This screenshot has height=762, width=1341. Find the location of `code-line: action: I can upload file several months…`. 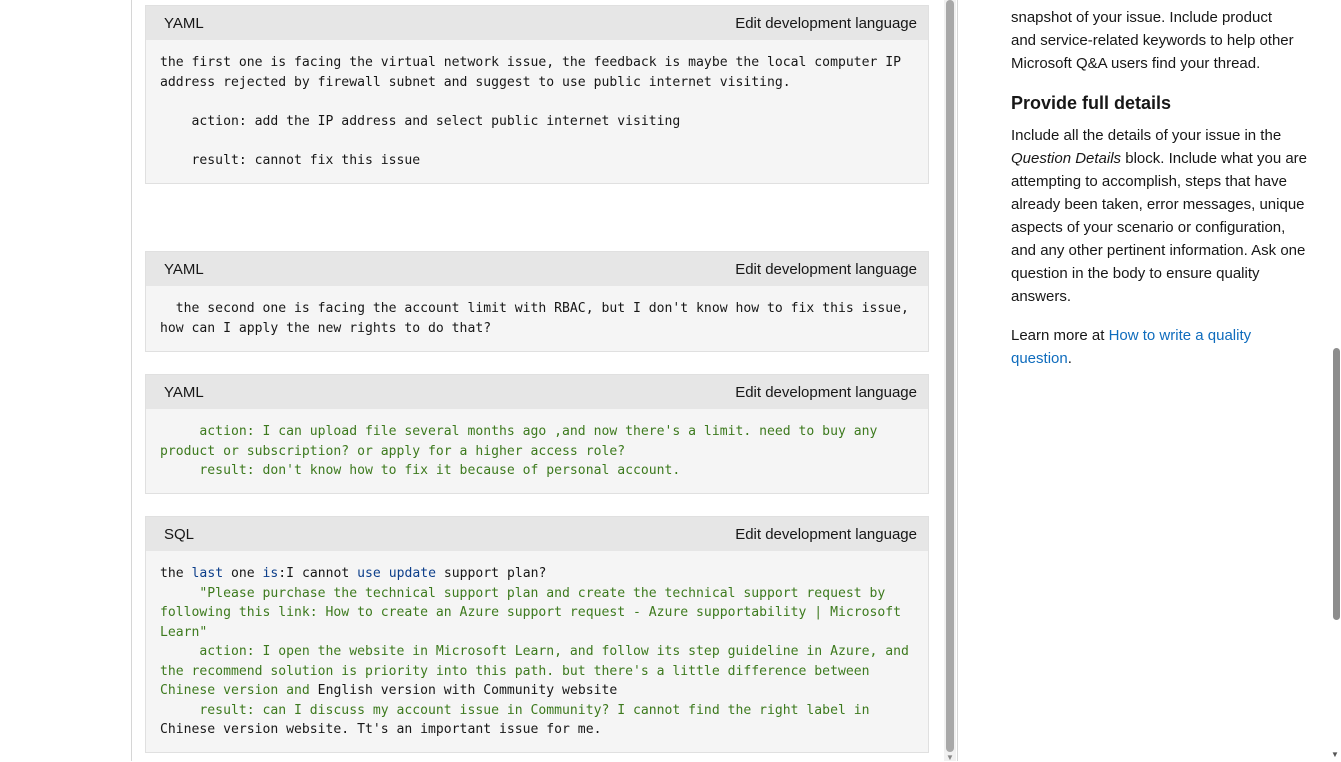

code-line: action: I can upload file several months… is located at coordinates (519, 431).